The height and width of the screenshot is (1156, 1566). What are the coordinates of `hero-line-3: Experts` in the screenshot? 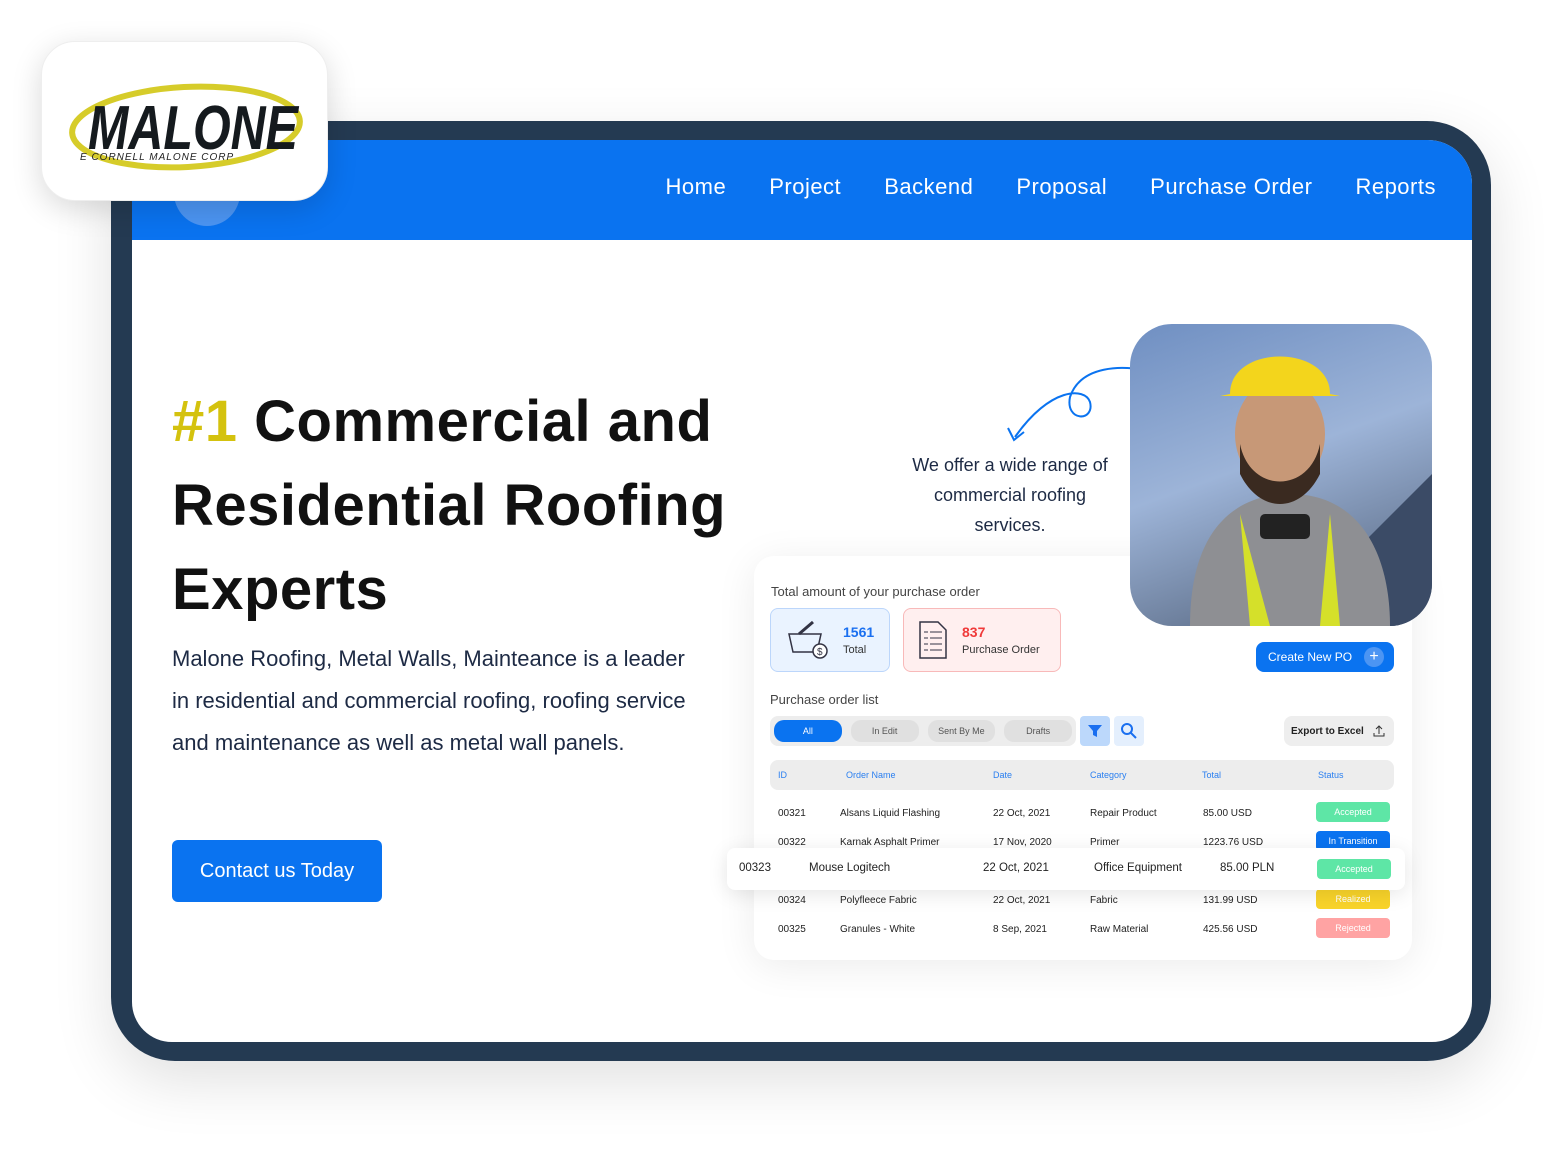 It's located at (280, 589).